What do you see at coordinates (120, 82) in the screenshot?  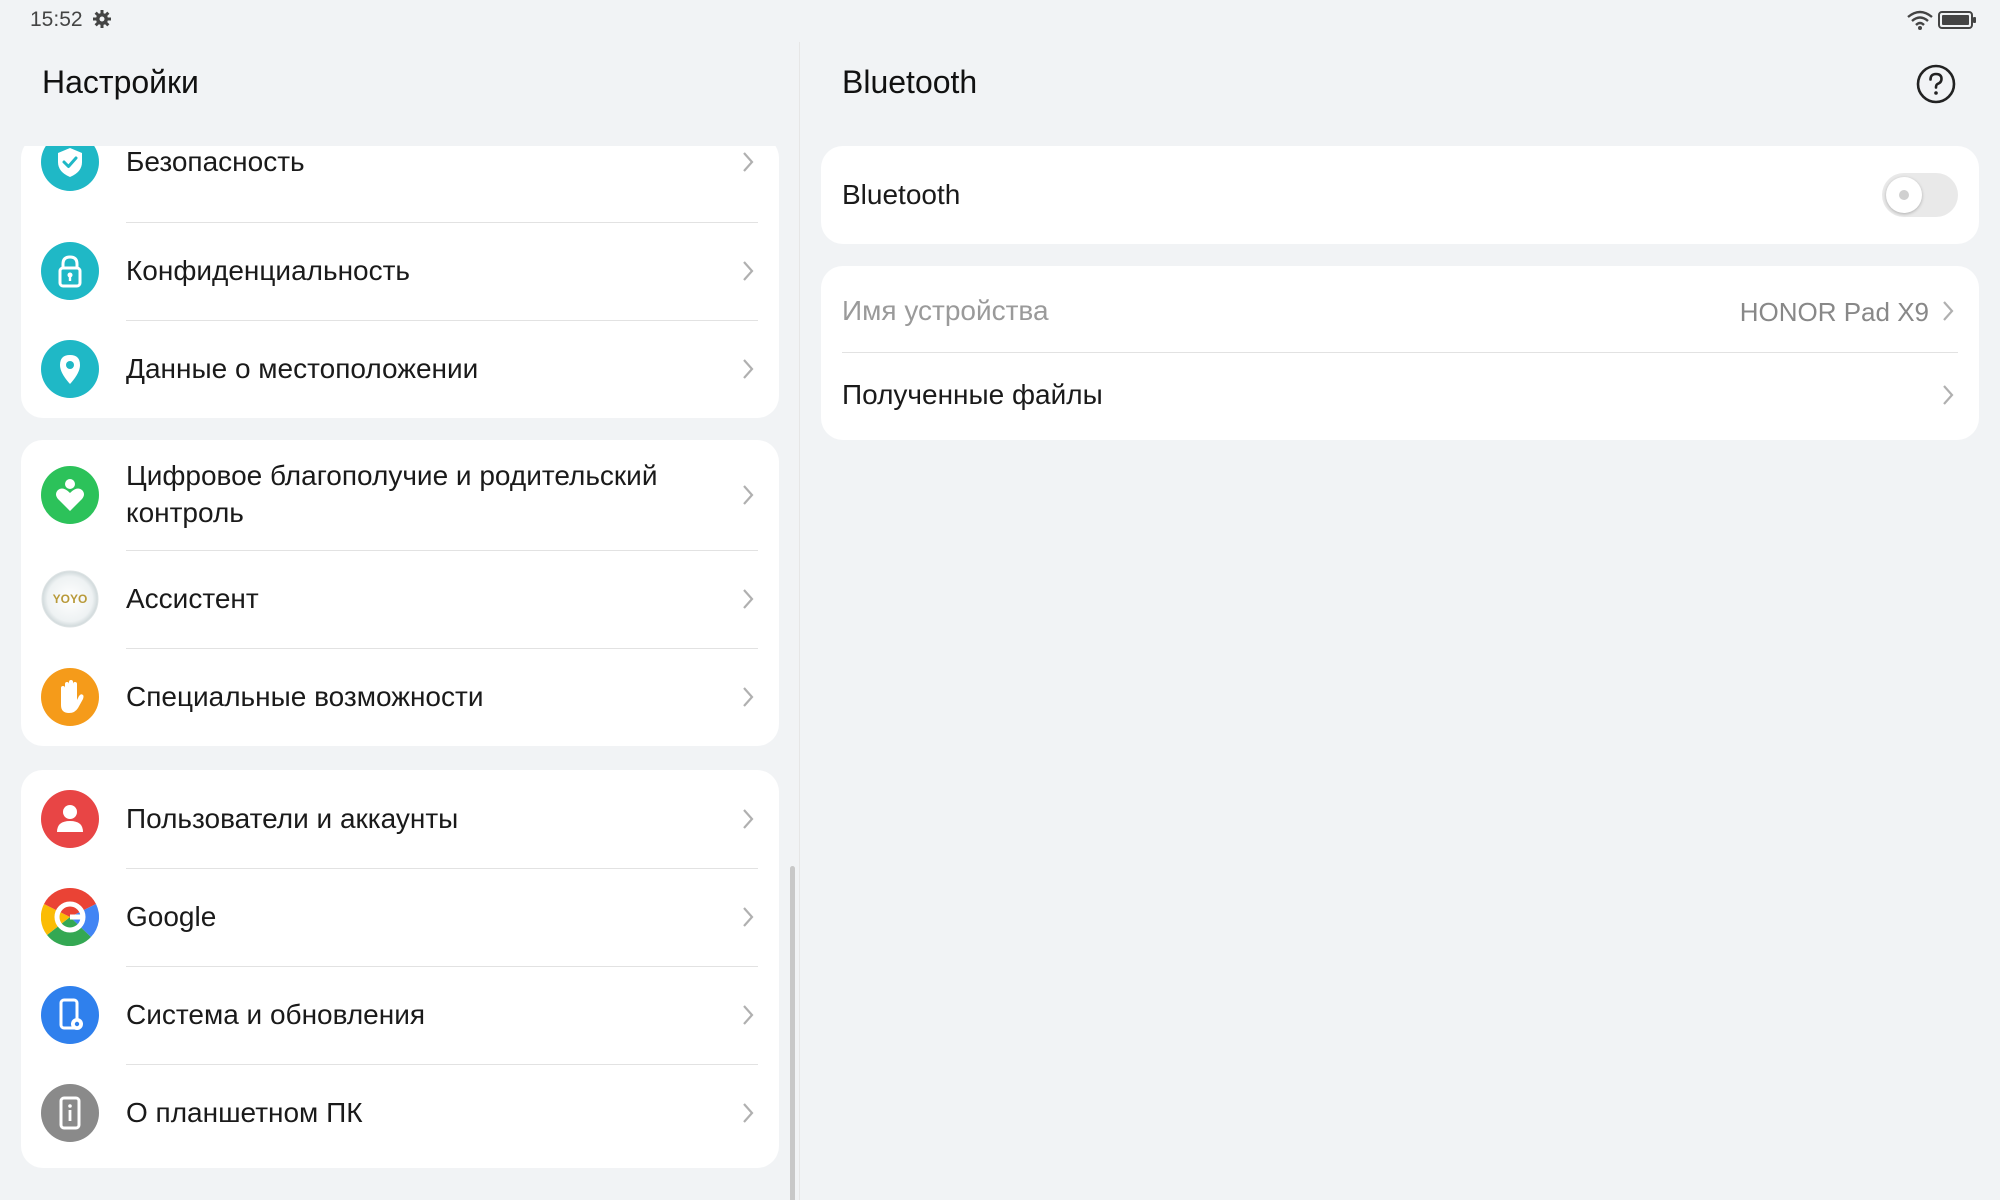 I see `page-title: Настройки` at bounding box center [120, 82].